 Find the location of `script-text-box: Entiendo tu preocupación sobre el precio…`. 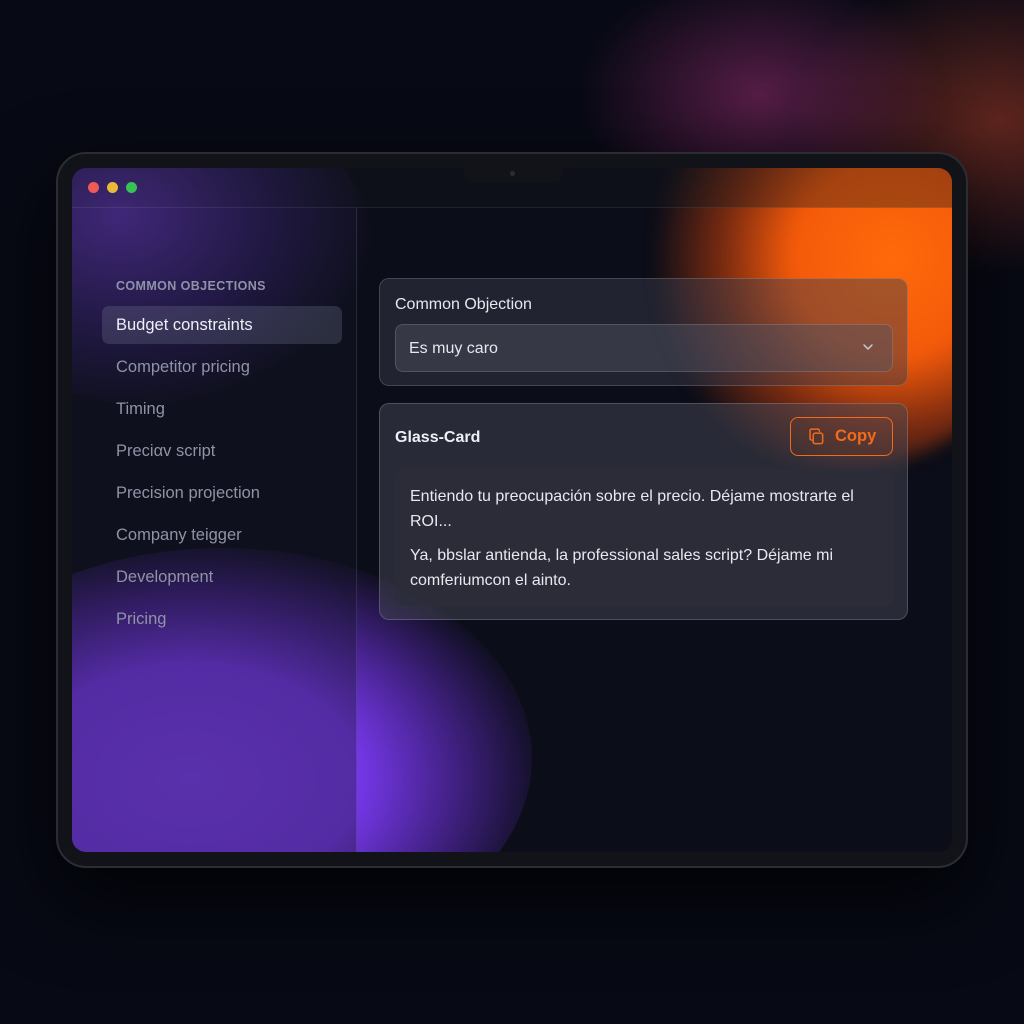

script-text-box: Entiendo tu preocupación sobre el precio… is located at coordinates (644, 537).